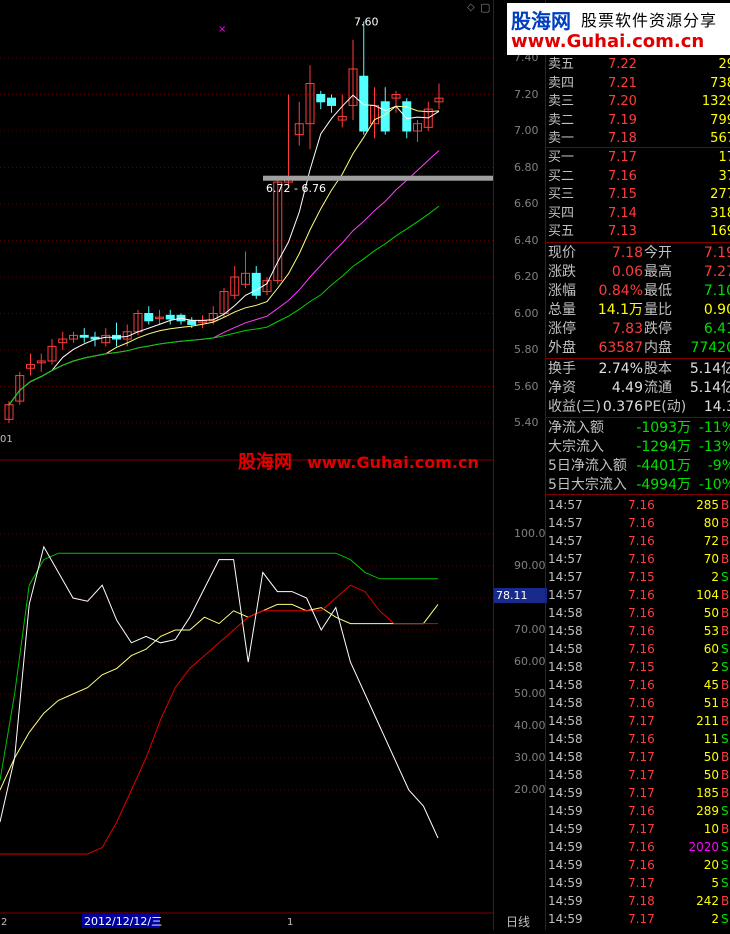  I want to click on flow-row: 5日大宗流入 -4994万 -10%, so click(638, 485).